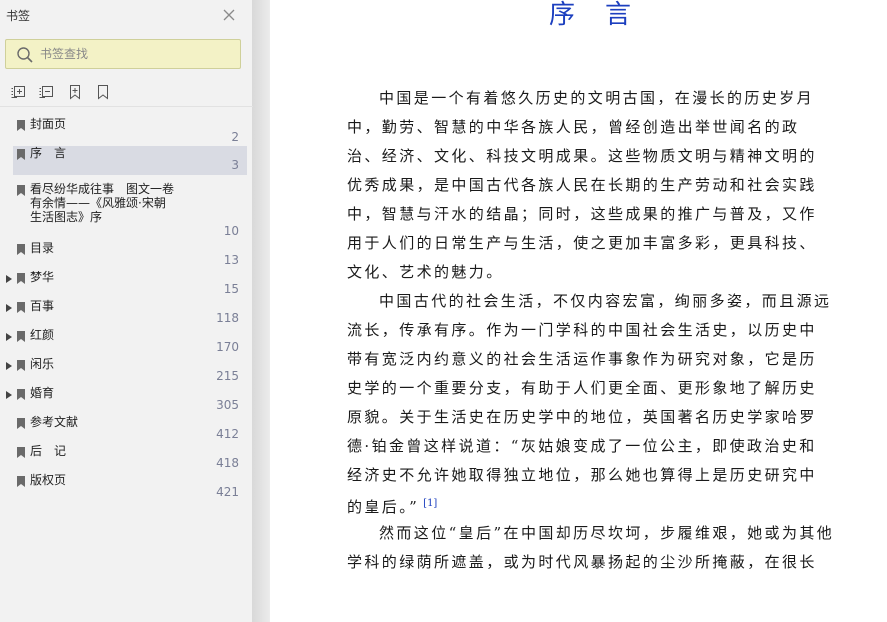 The image size is (887, 622). I want to click on bookmark-label: 婚育, so click(42, 393).